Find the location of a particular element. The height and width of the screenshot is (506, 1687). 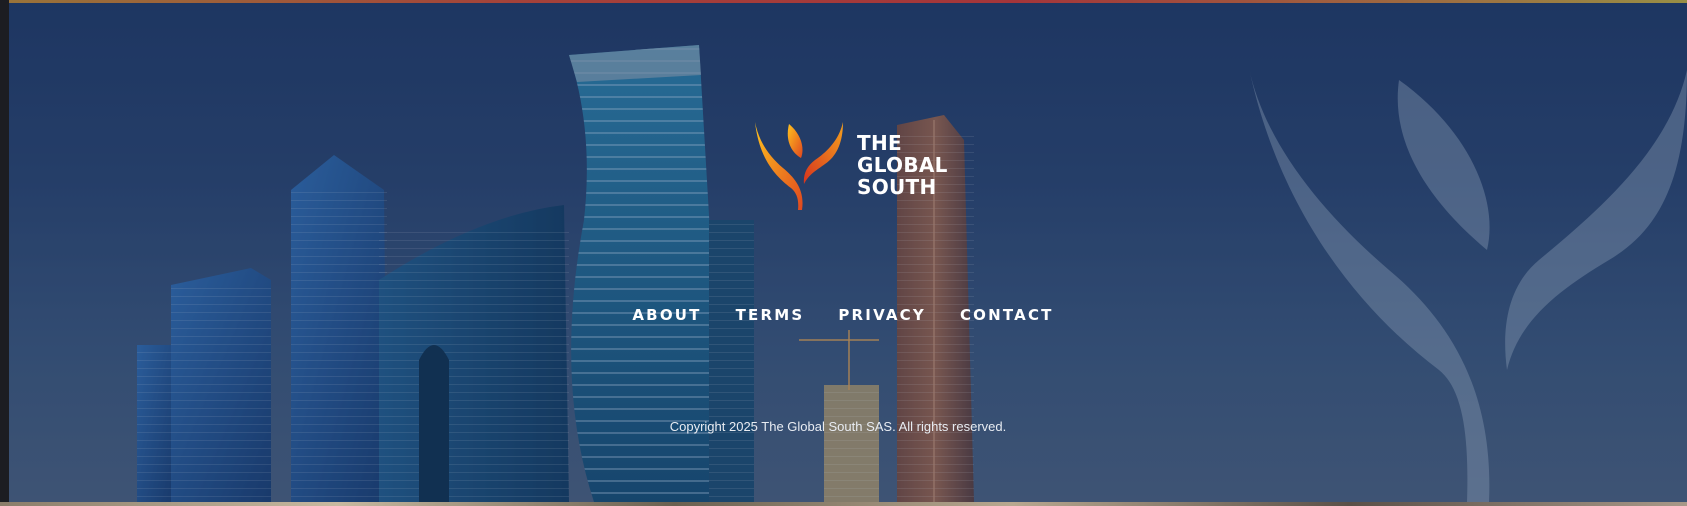

nav-link-terms: TERMS is located at coordinates (770, 315).